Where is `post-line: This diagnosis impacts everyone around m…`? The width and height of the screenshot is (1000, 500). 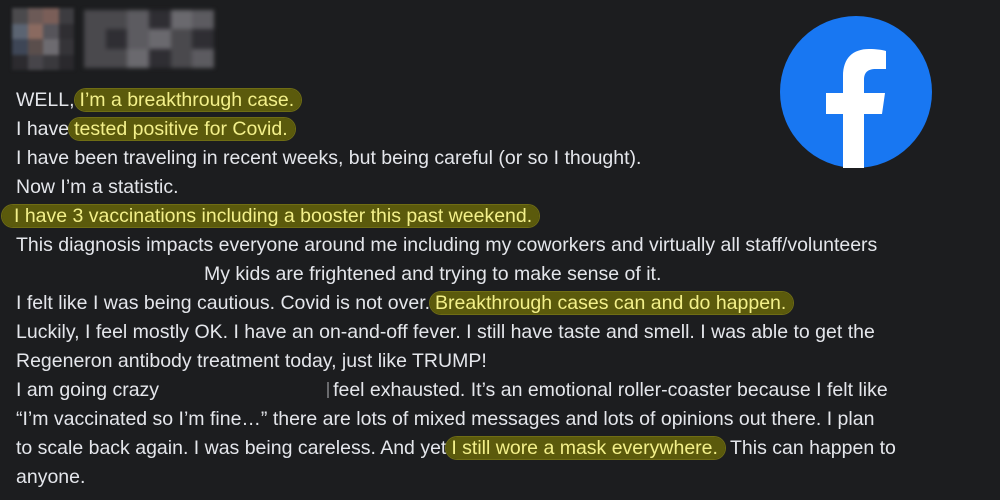
post-line: This diagnosis impacts everyone around m… is located at coordinates (447, 245).